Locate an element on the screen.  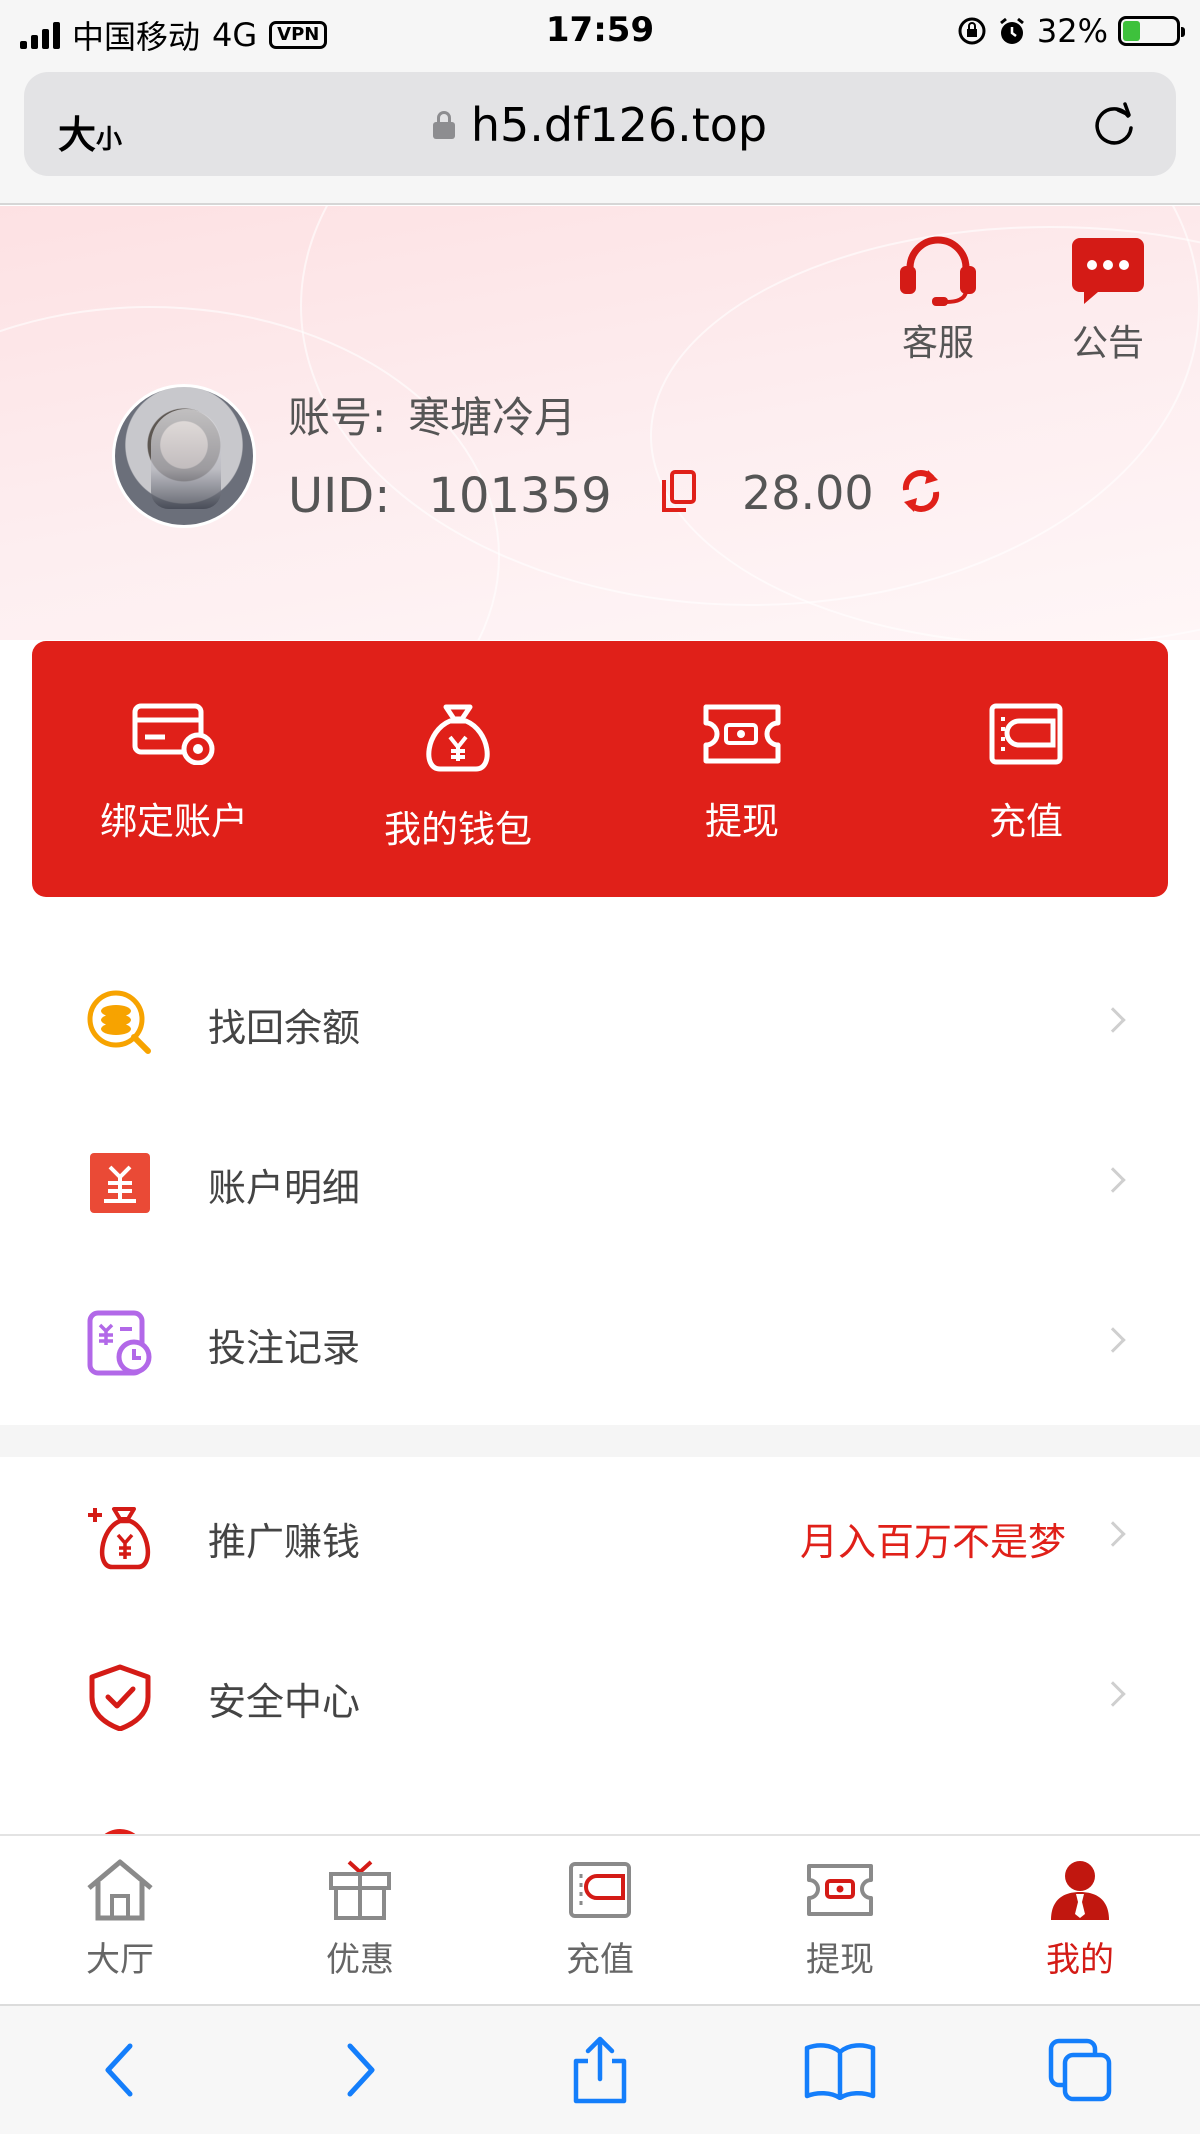
account-detail-icon is located at coordinates (120, 1183).